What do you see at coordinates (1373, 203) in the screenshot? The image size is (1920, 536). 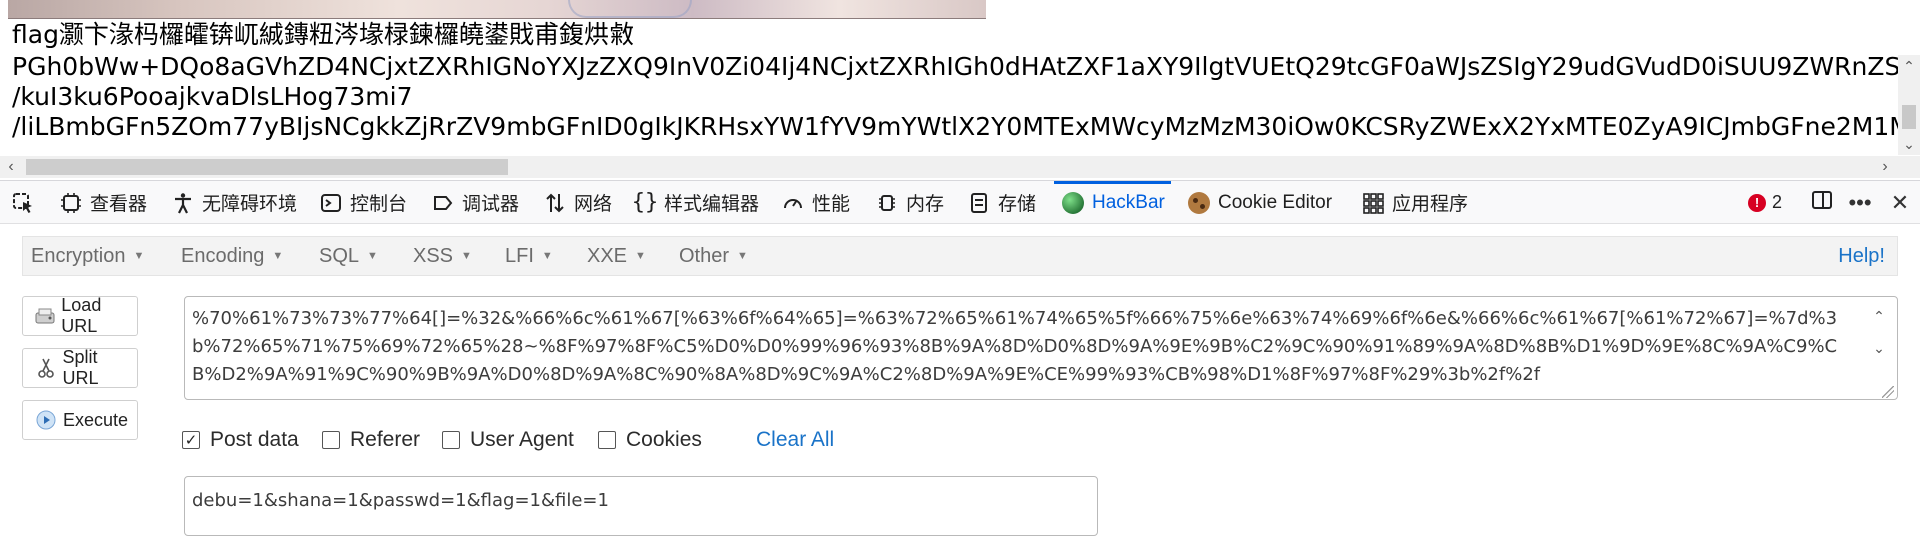 I see `application-icon` at bounding box center [1373, 203].